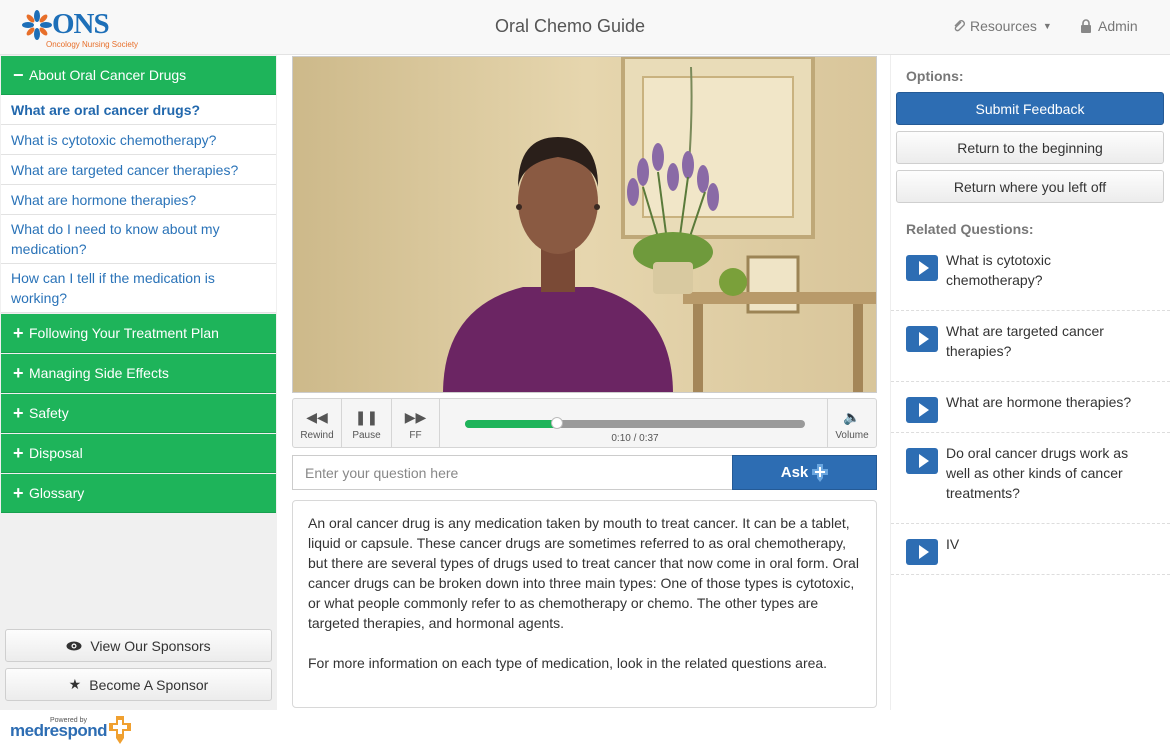  Describe the element at coordinates (149, 684) in the screenshot. I see `button-label: Become A Sponsor` at that location.